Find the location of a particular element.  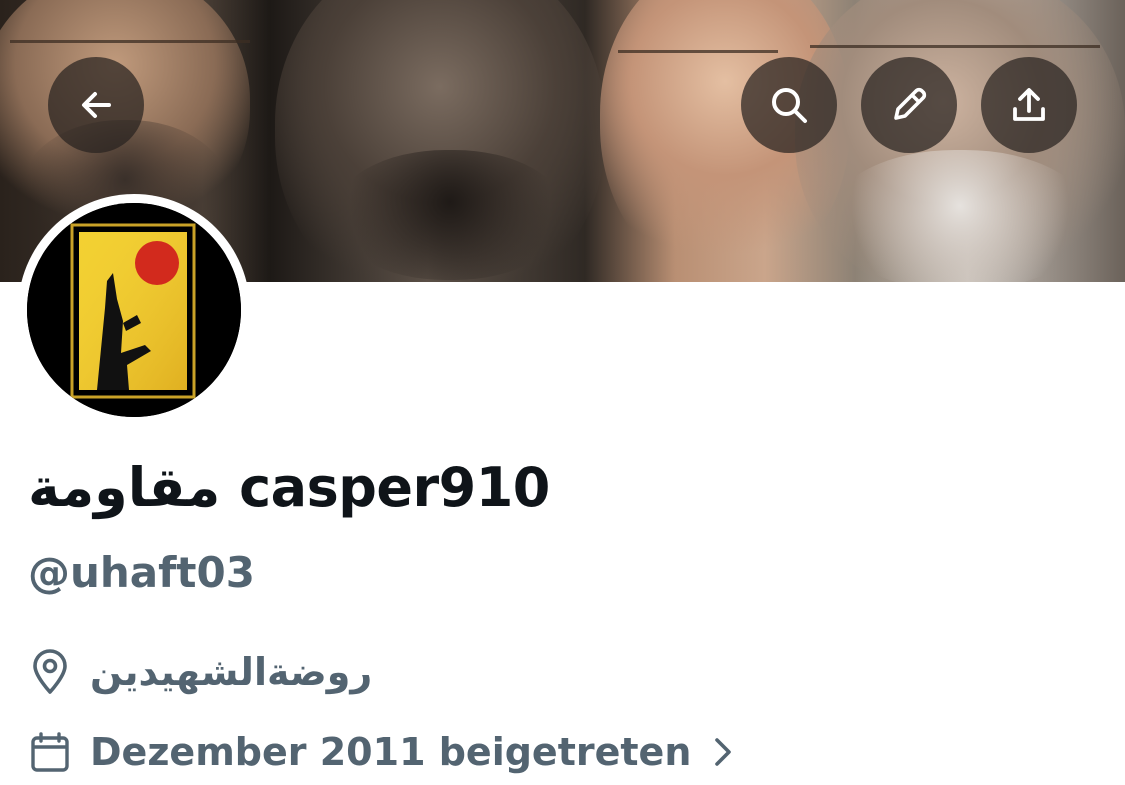

edit-button is located at coordinates (909, 105).